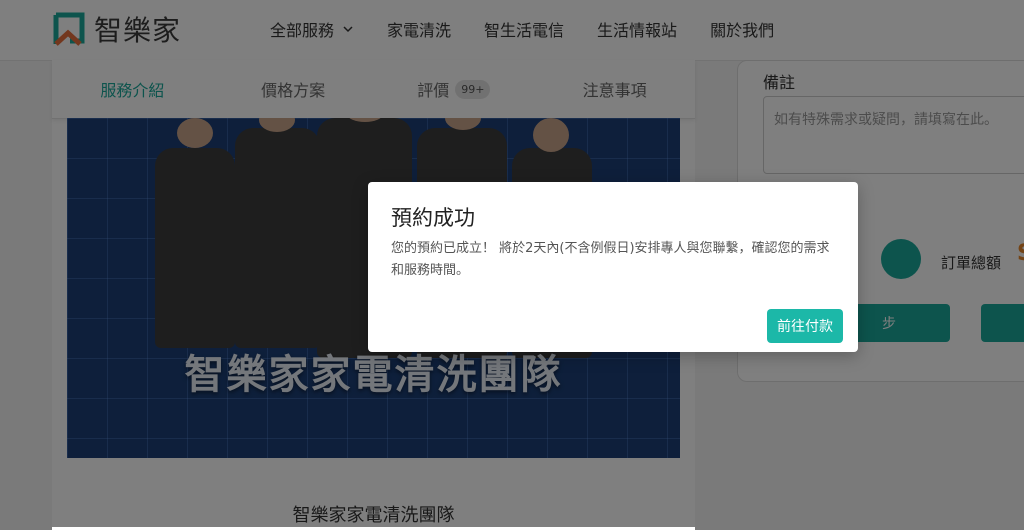 The width and height of the screenshot is (1024, 530). Describe the element at coordinates (805, 326) in the screenshot. I see `go-to-payment-button: 前往付款` at that location.